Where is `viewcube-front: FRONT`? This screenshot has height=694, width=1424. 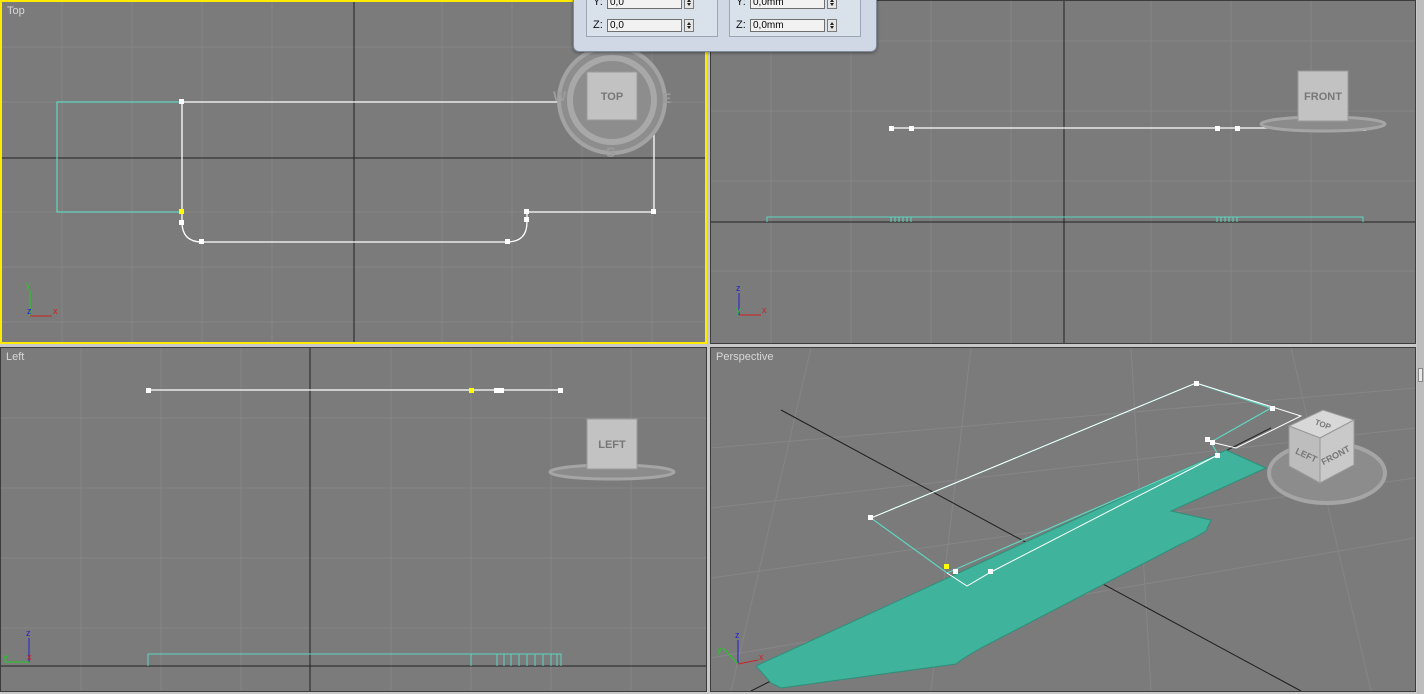
viewcube-front: FRONT is located at coordinates (1323, 101).